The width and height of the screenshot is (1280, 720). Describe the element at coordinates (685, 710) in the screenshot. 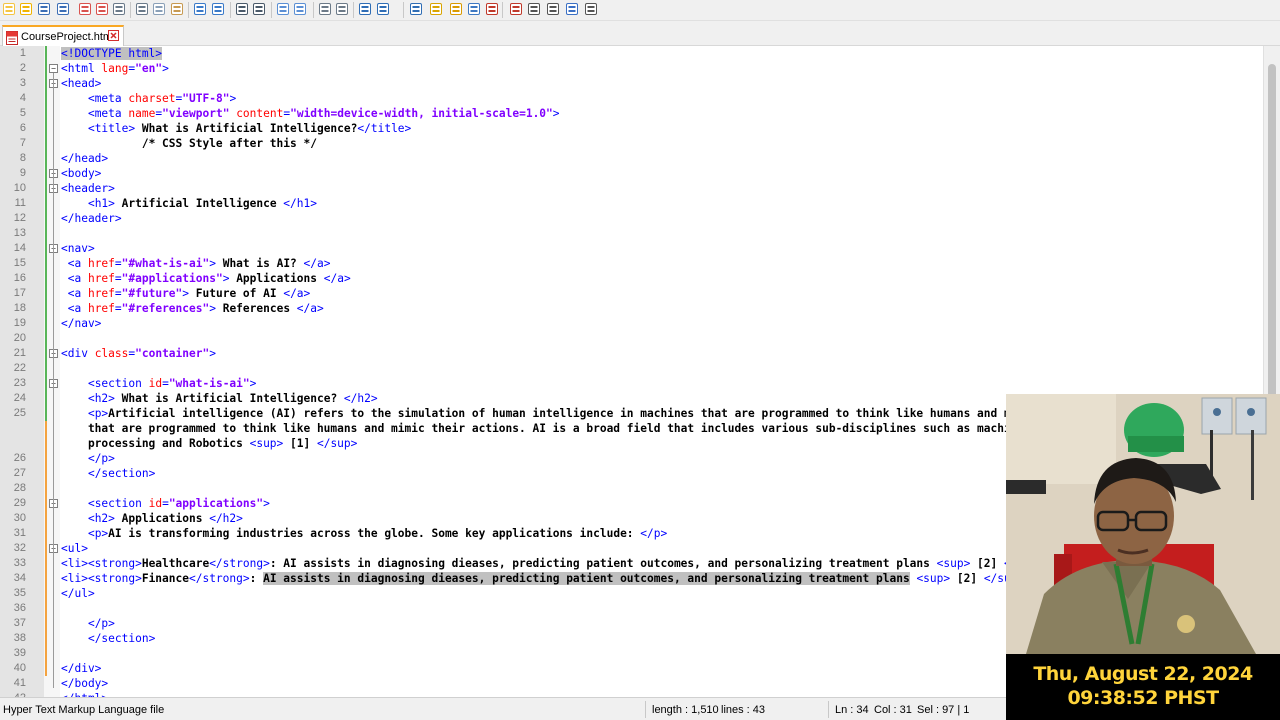

I see `length-label: length : 1,510` at that location.